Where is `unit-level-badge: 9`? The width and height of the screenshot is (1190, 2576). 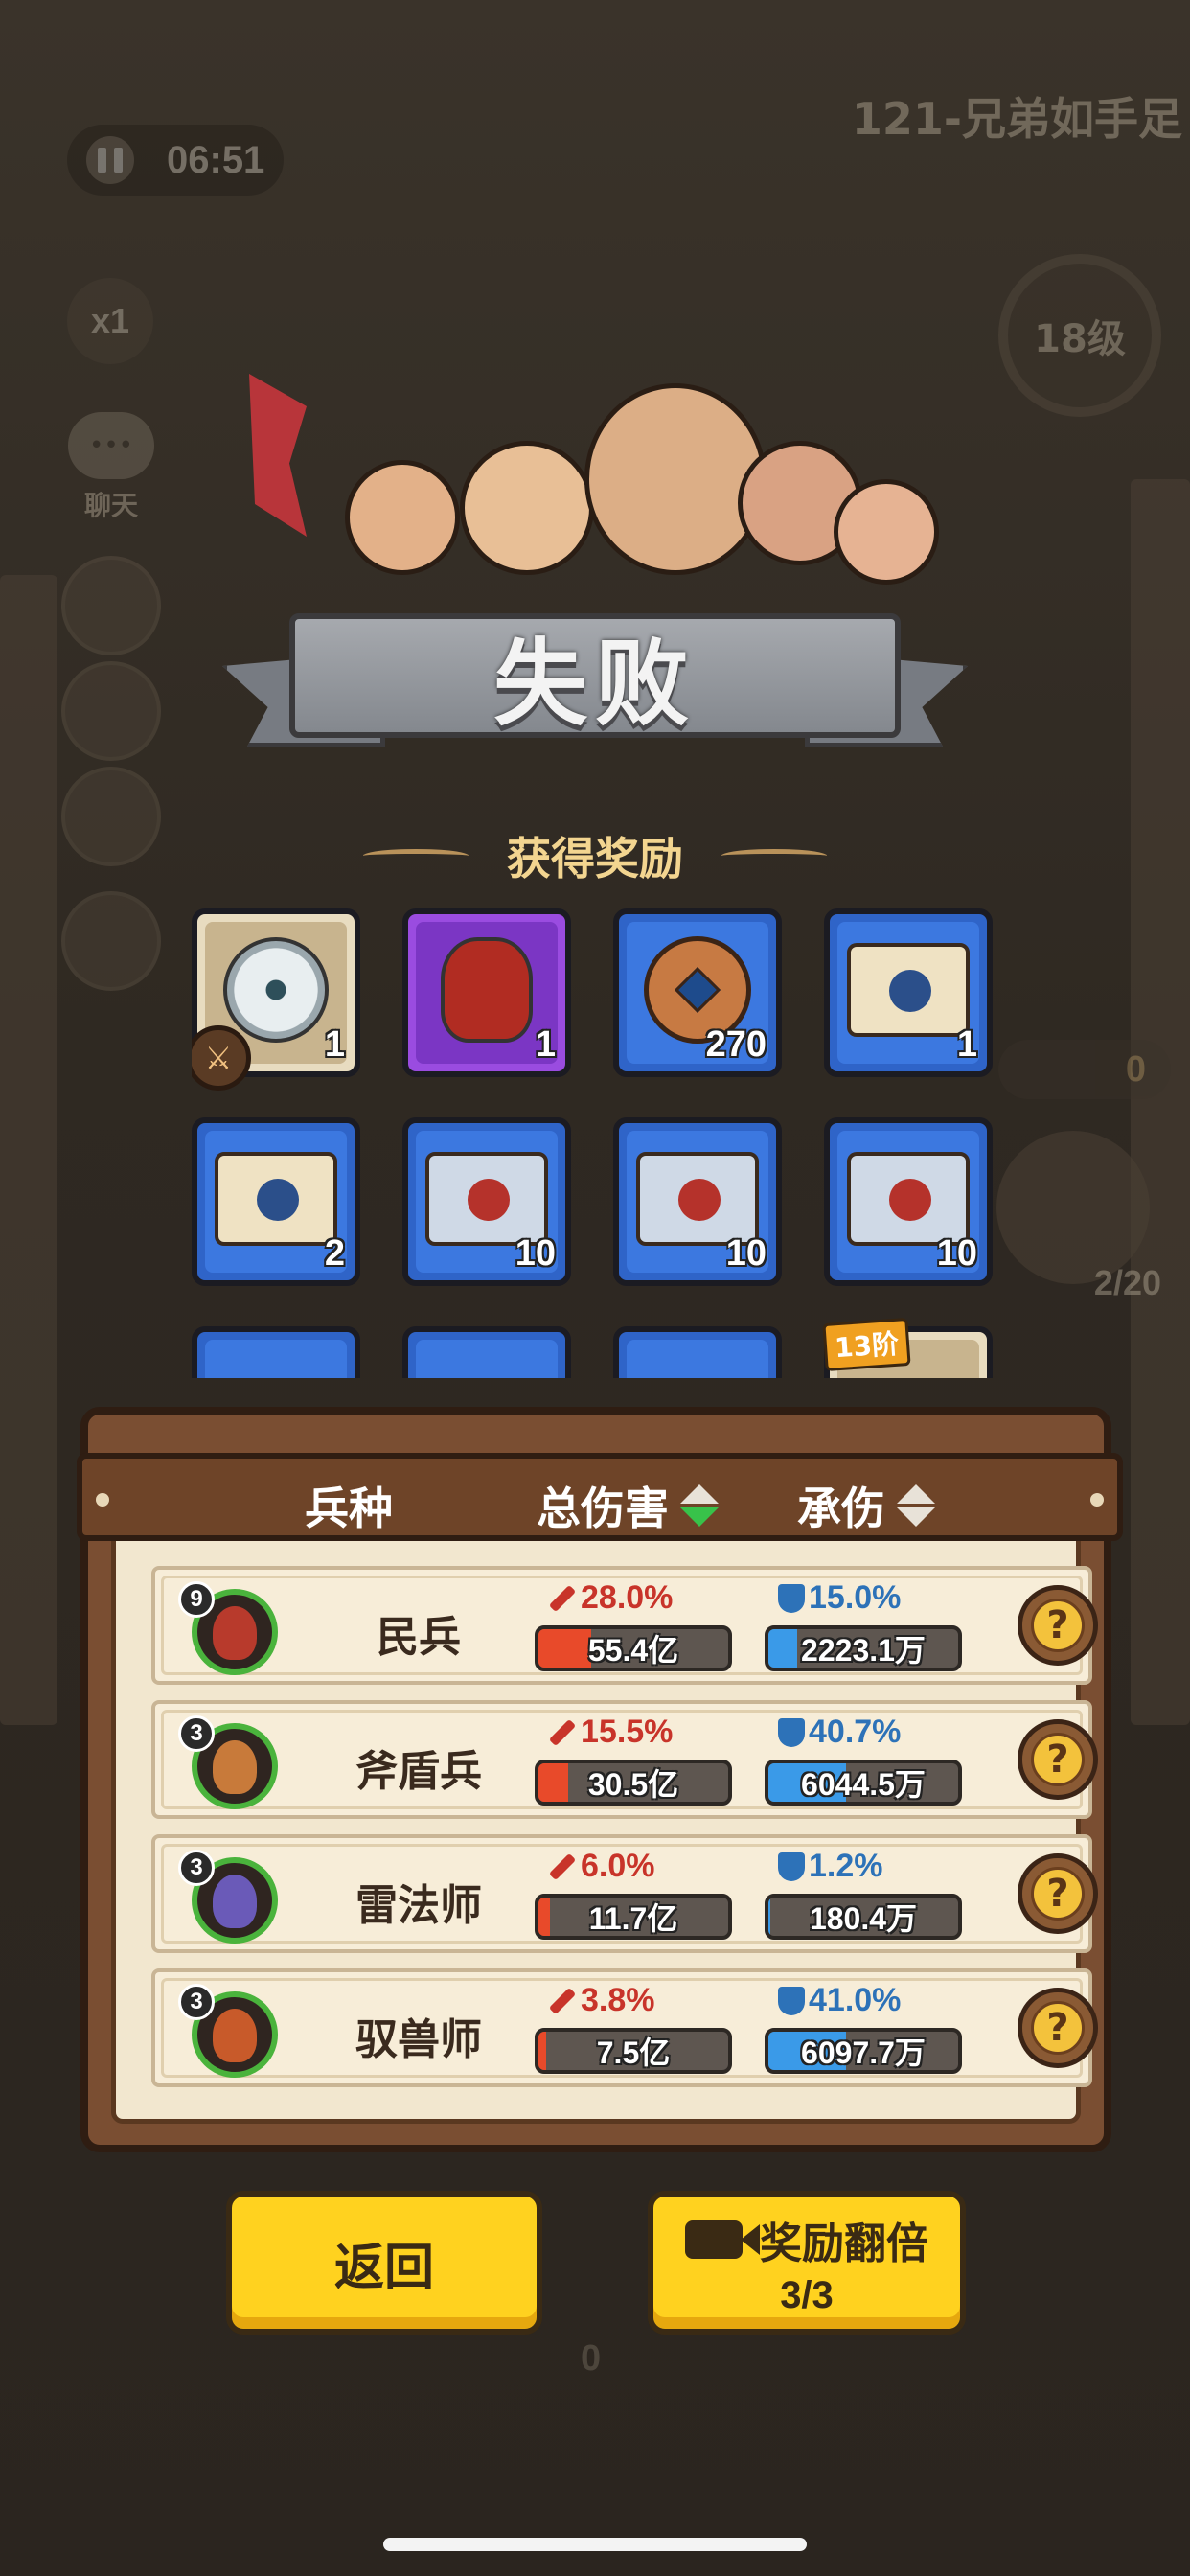
unit-level-badge: 9 is located at coordinates (197, 1599).